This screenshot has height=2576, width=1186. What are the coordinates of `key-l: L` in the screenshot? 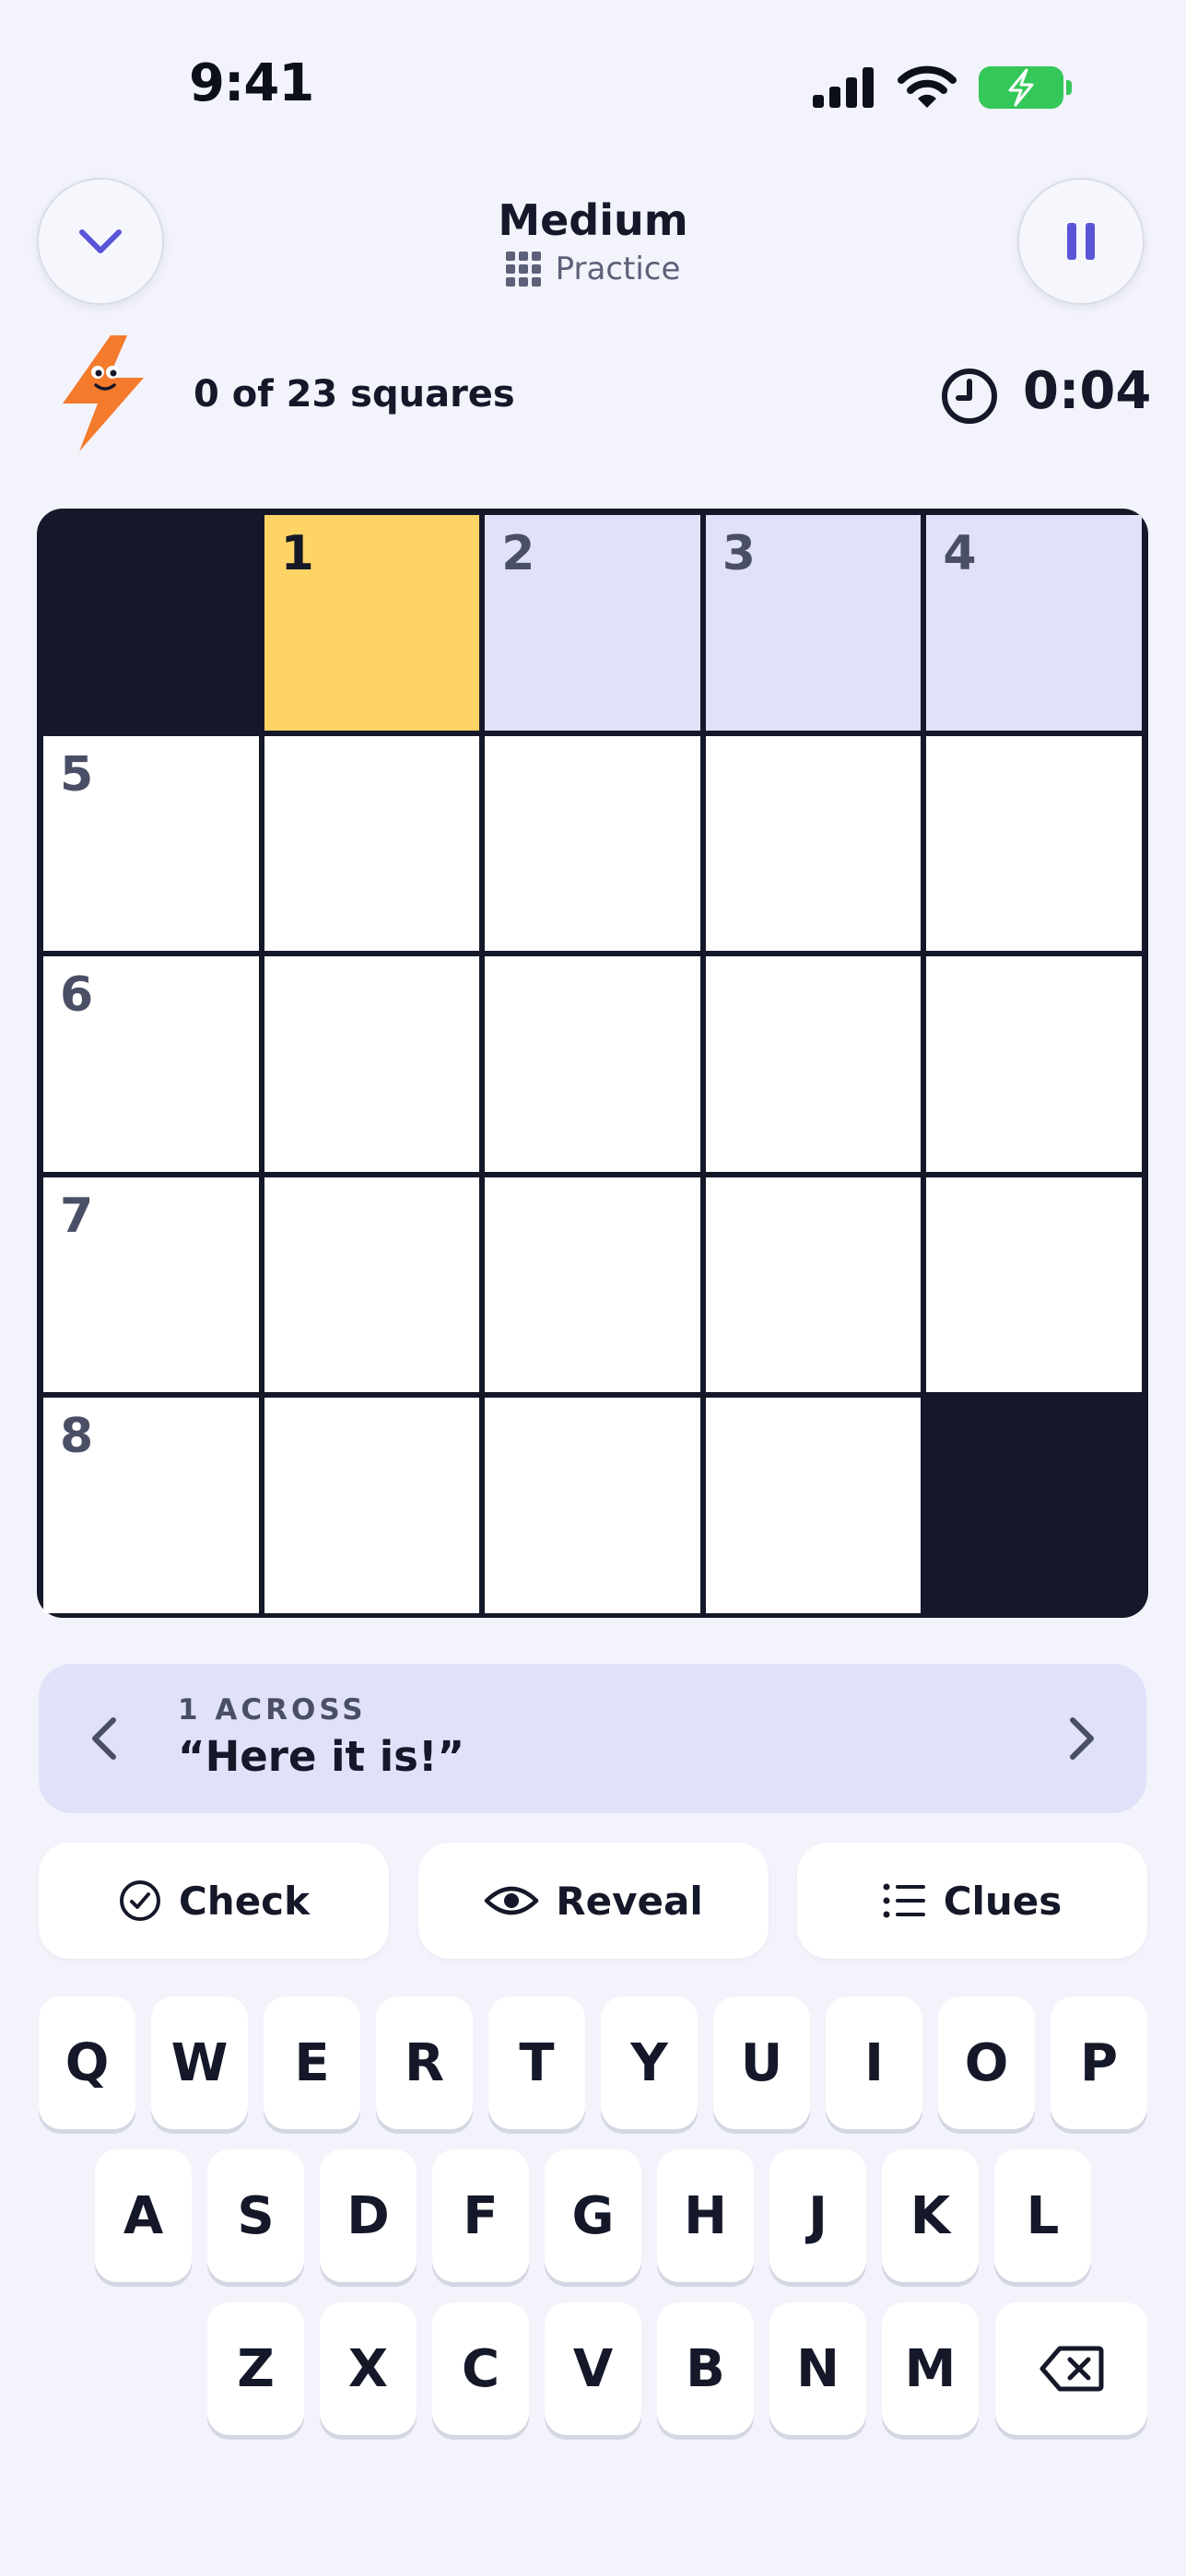 It's located at (1042, 2215).